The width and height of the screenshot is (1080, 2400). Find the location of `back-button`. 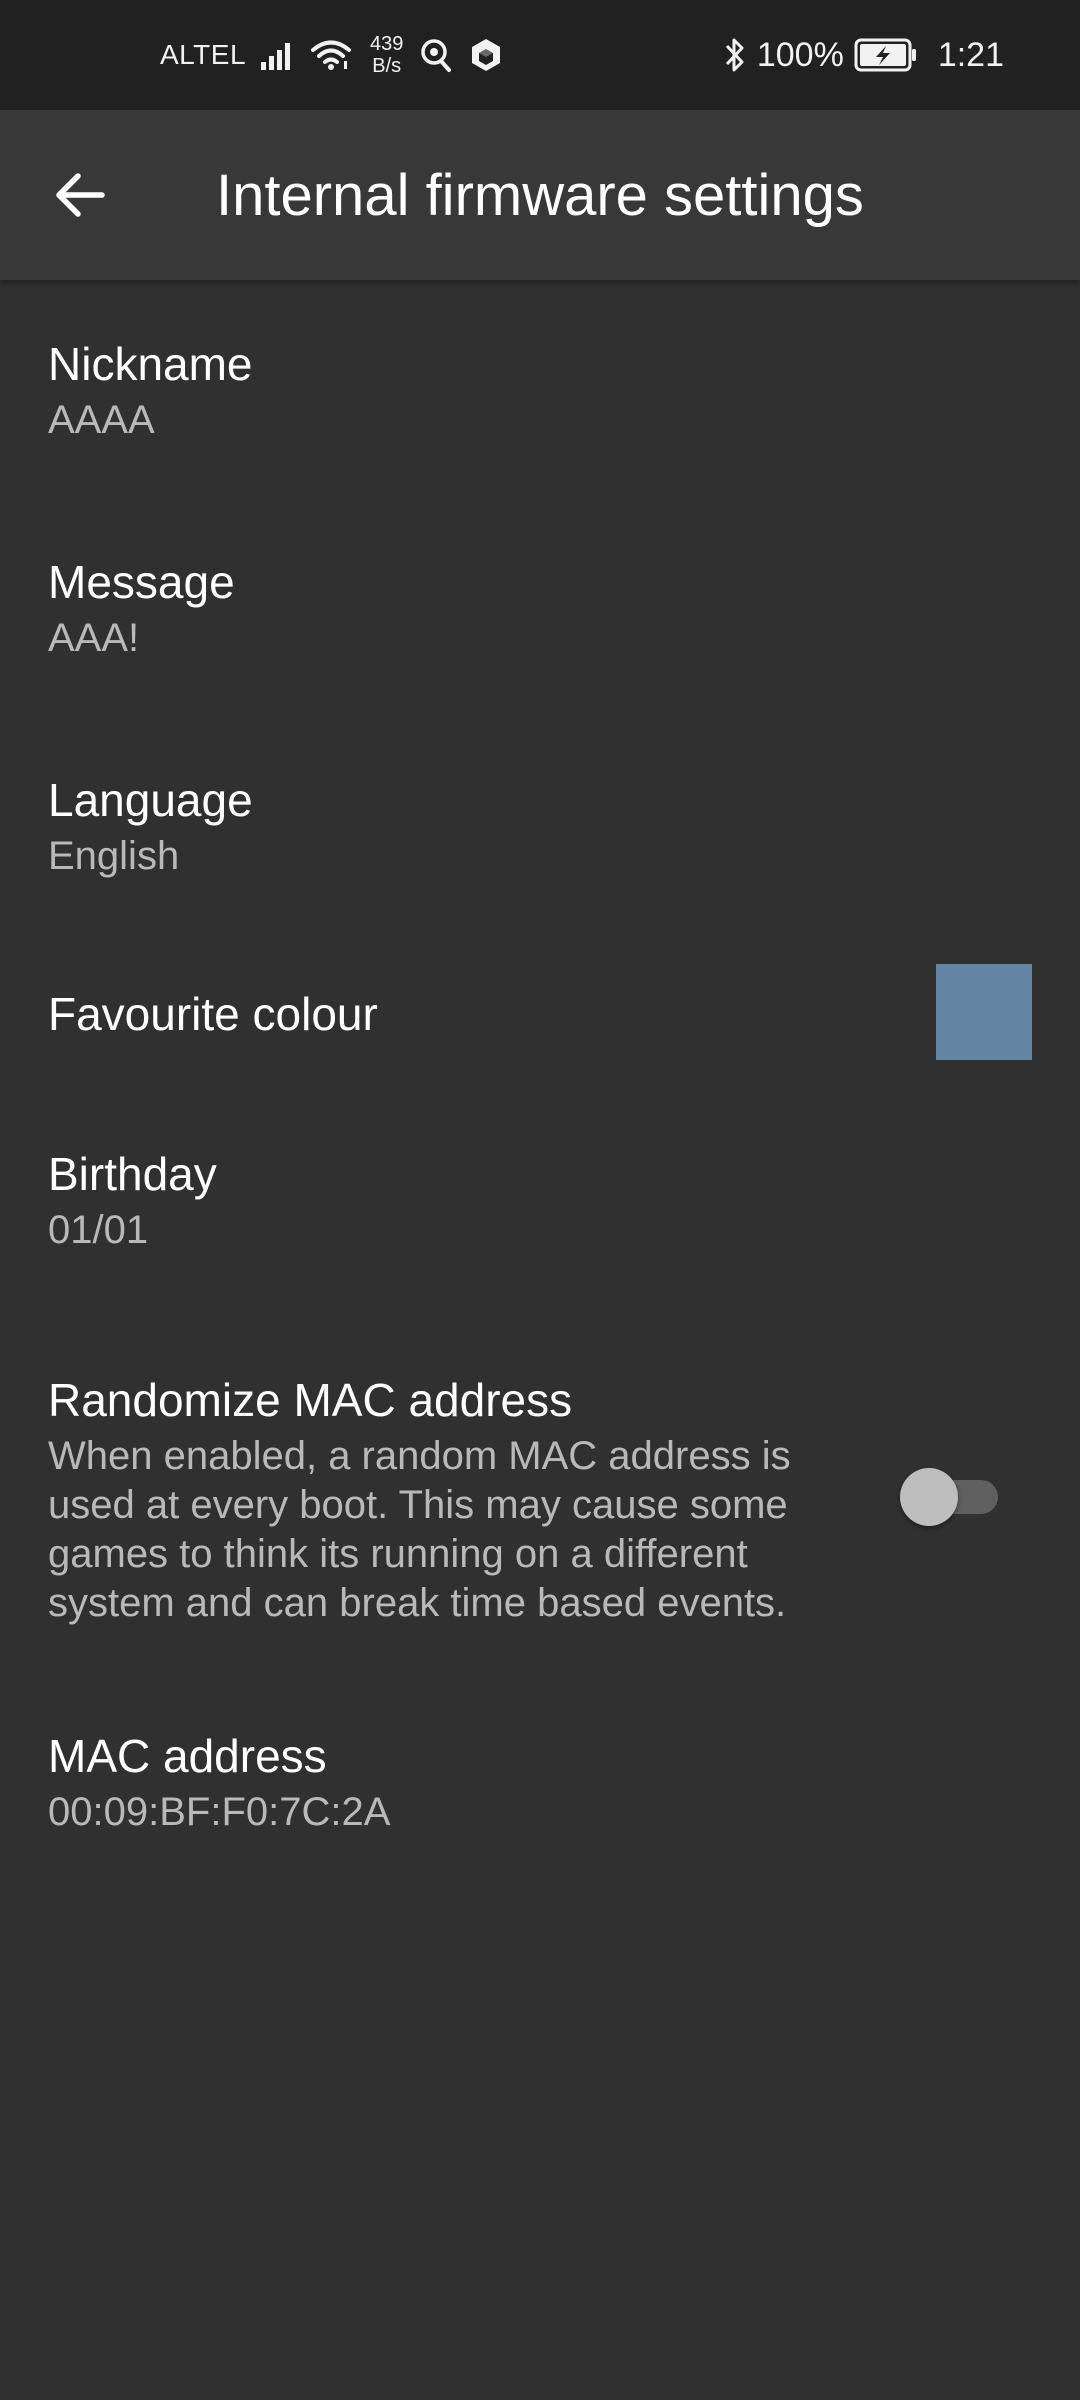

back-button is located at coordinates (80, 195).